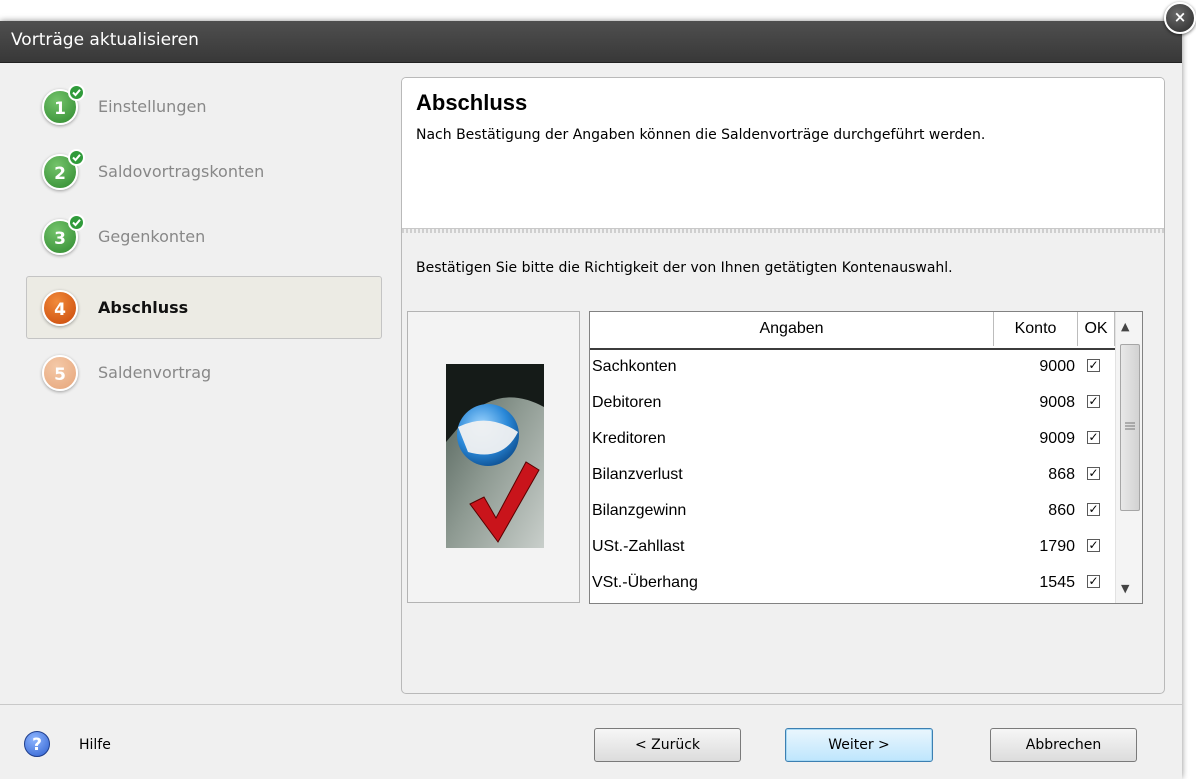 Image resolution: width=1196 pixels, height=779 pixels. I want to click on table-row: Debitoren 9008 ✓, so click(852, 404).